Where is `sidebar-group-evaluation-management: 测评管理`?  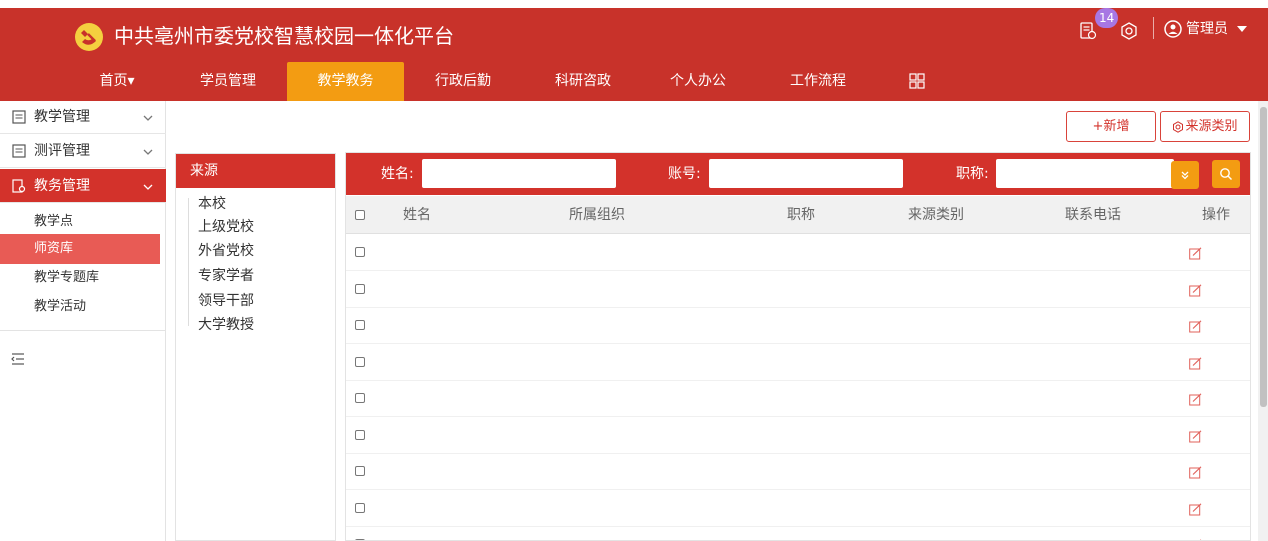 sidebar-group-evaluation-management: 测评管理 is located at coordinates (83, 151).